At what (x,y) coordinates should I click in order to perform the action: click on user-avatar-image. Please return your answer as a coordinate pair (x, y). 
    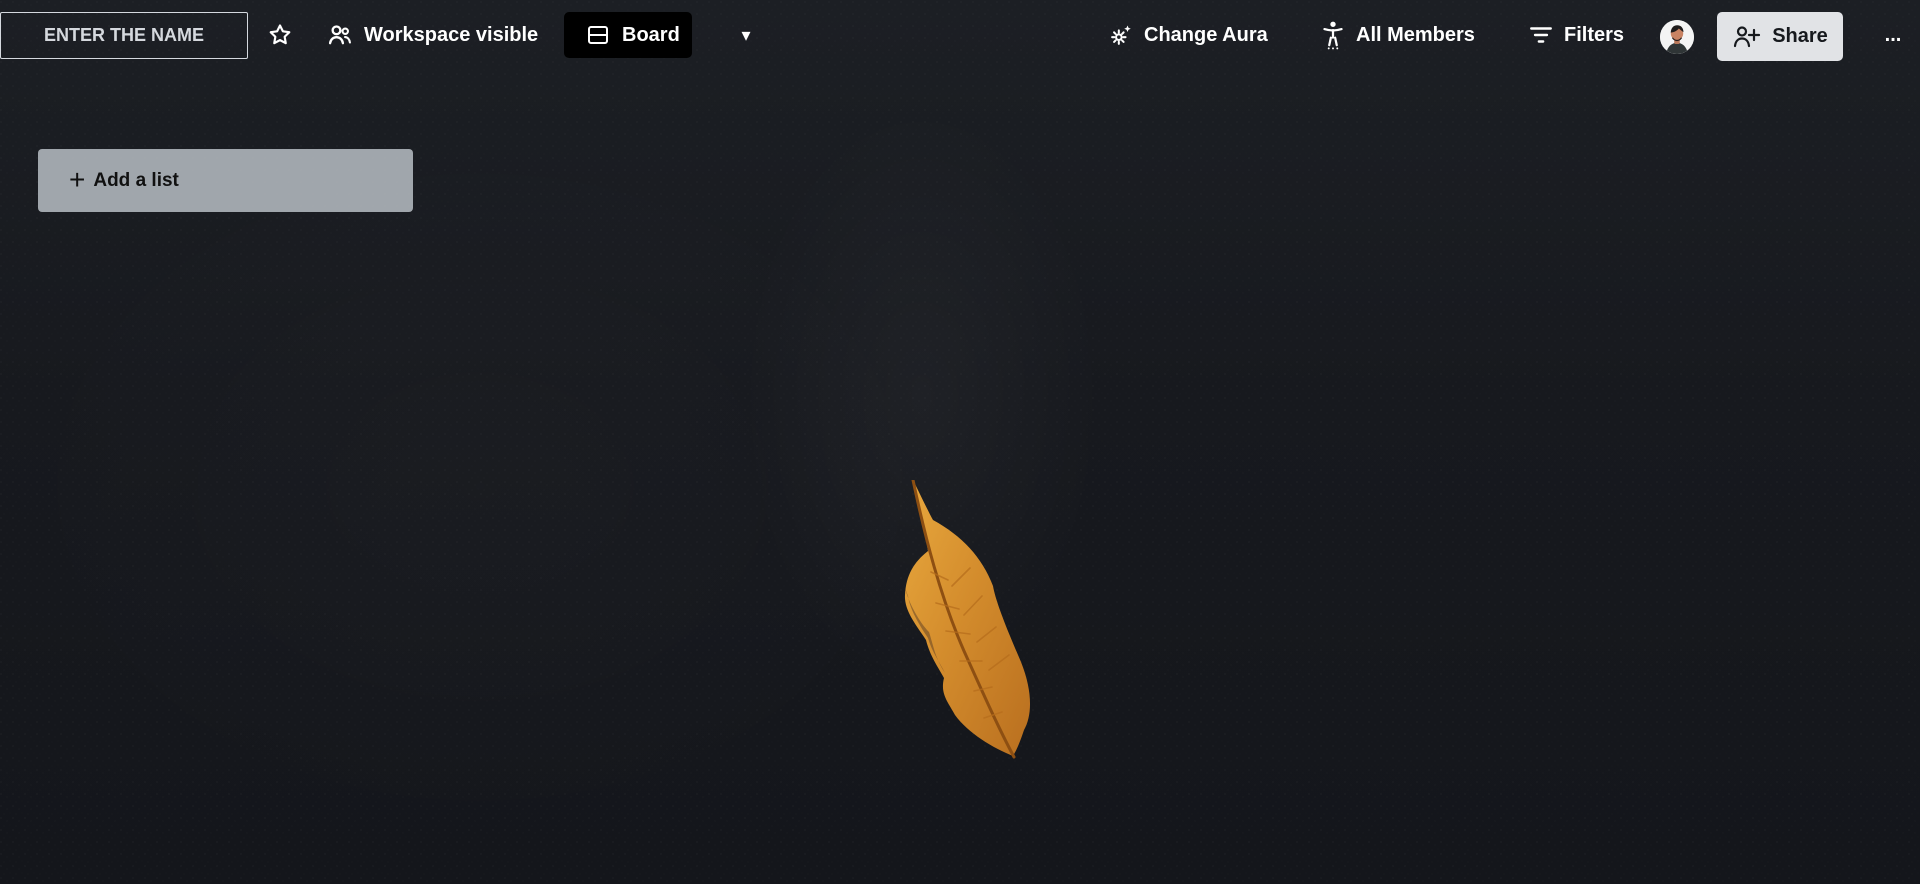
    Looking at the image, I should click on (1677, 37).